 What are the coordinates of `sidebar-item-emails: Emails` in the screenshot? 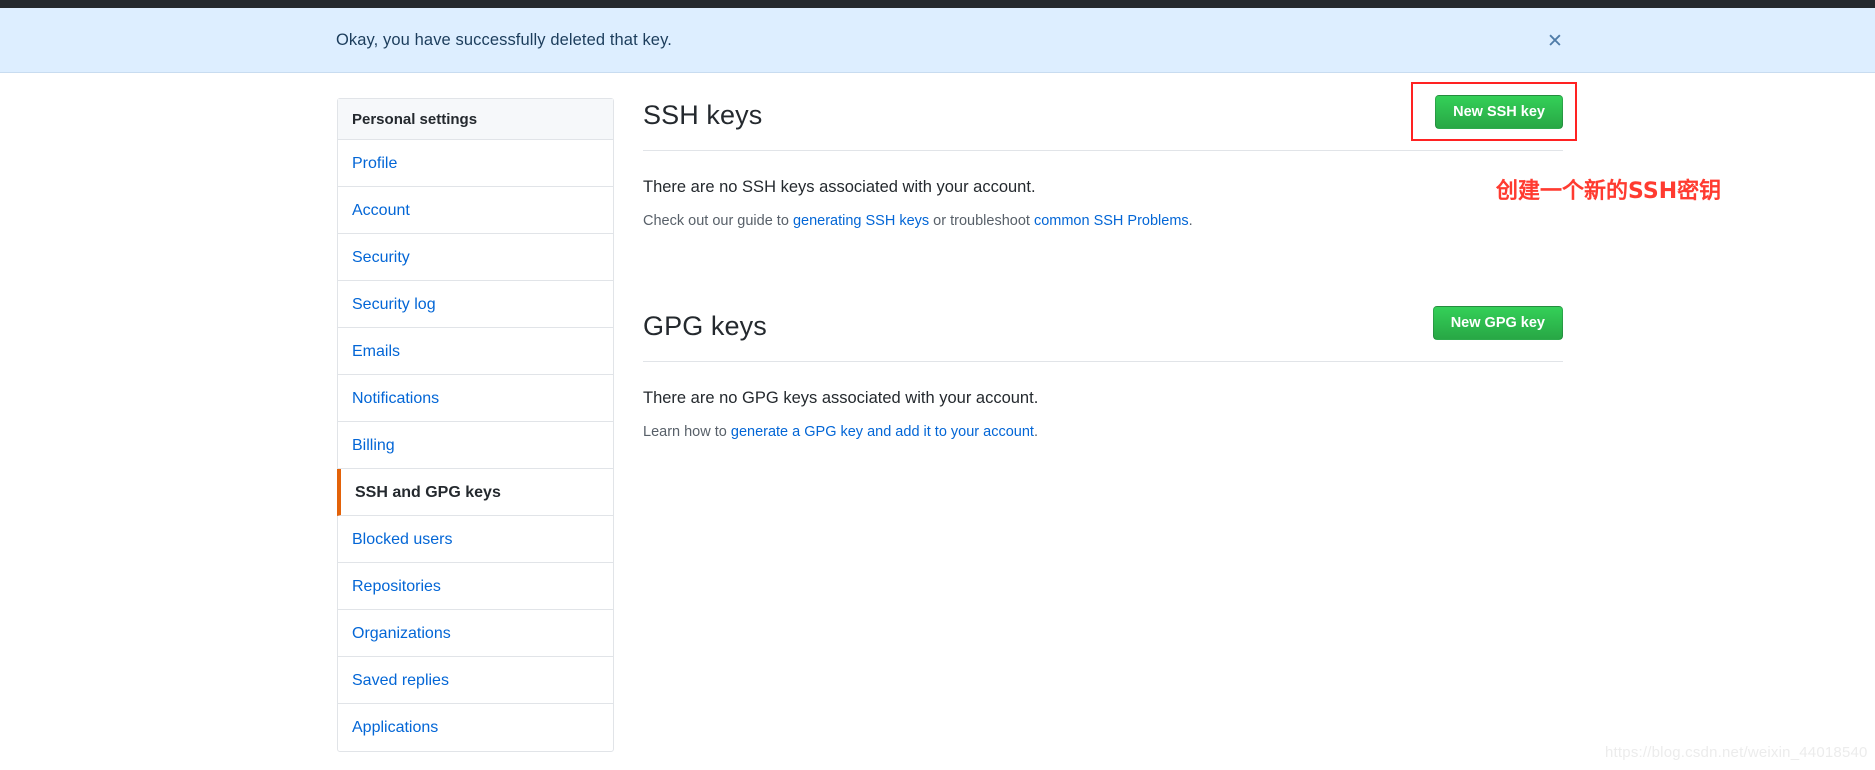 It's located at (475, 351).